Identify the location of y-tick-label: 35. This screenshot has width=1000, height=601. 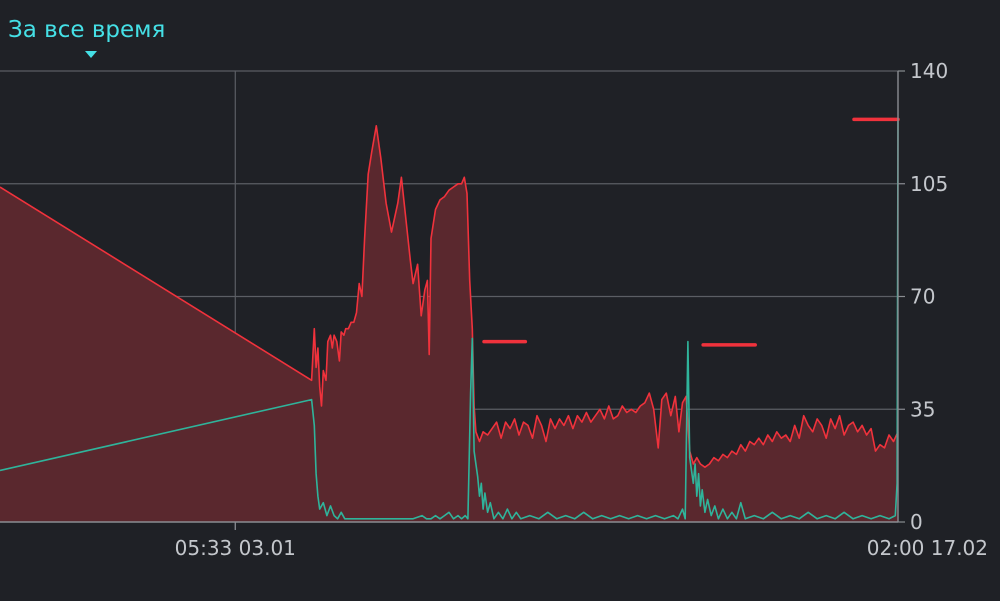
(922, 409).